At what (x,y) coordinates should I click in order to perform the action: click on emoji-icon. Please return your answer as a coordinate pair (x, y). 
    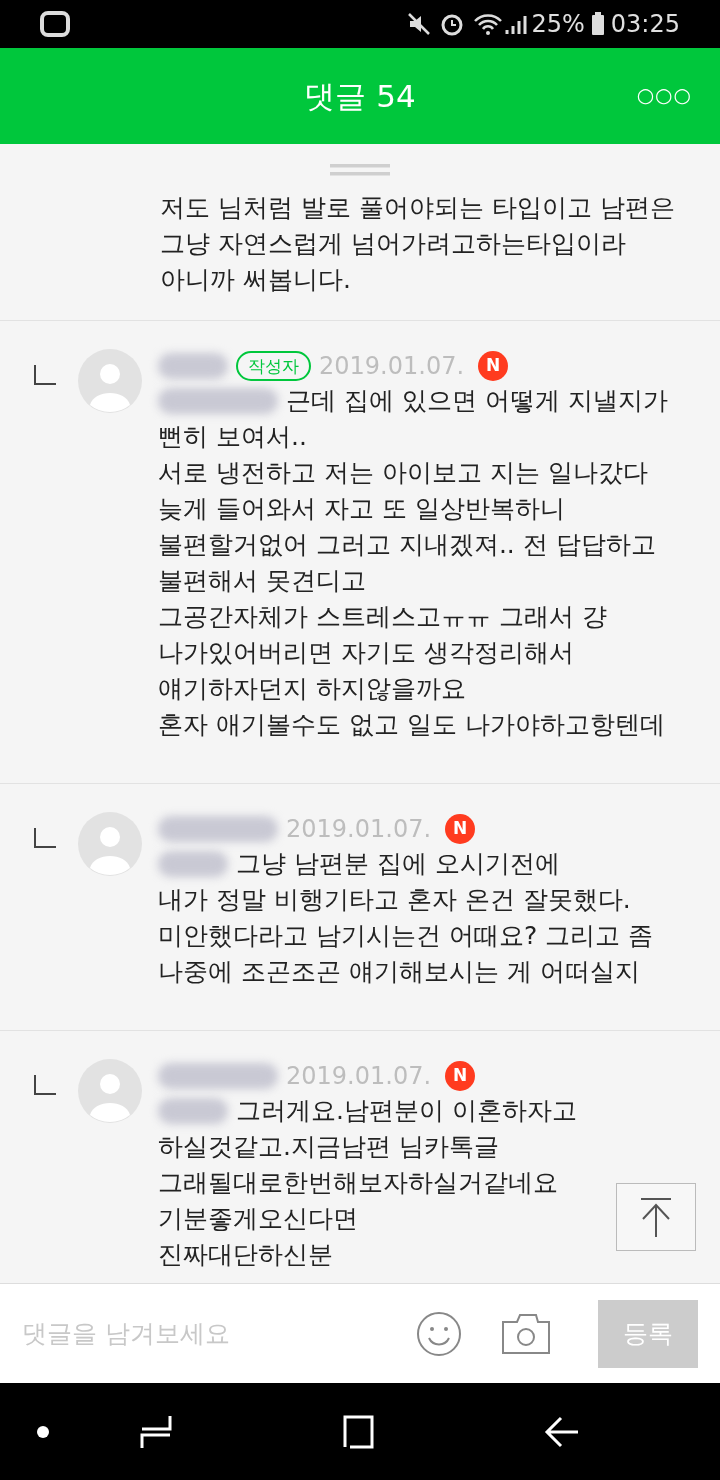
    Looking at the image, I should click on (439, 1333).